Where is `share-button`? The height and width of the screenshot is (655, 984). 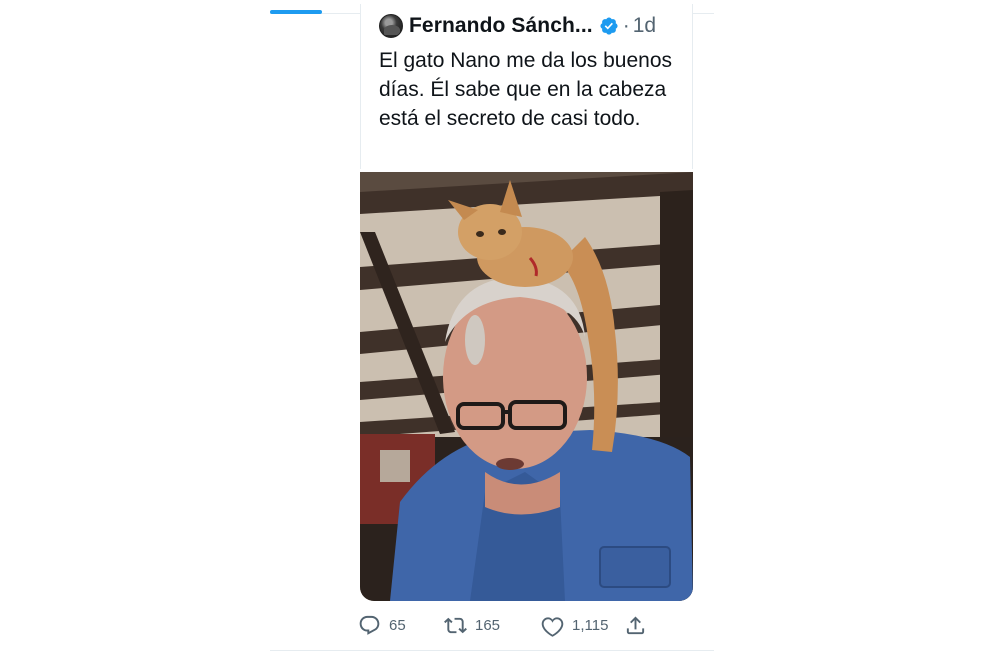 share-button is located at coordinates (635, 625).